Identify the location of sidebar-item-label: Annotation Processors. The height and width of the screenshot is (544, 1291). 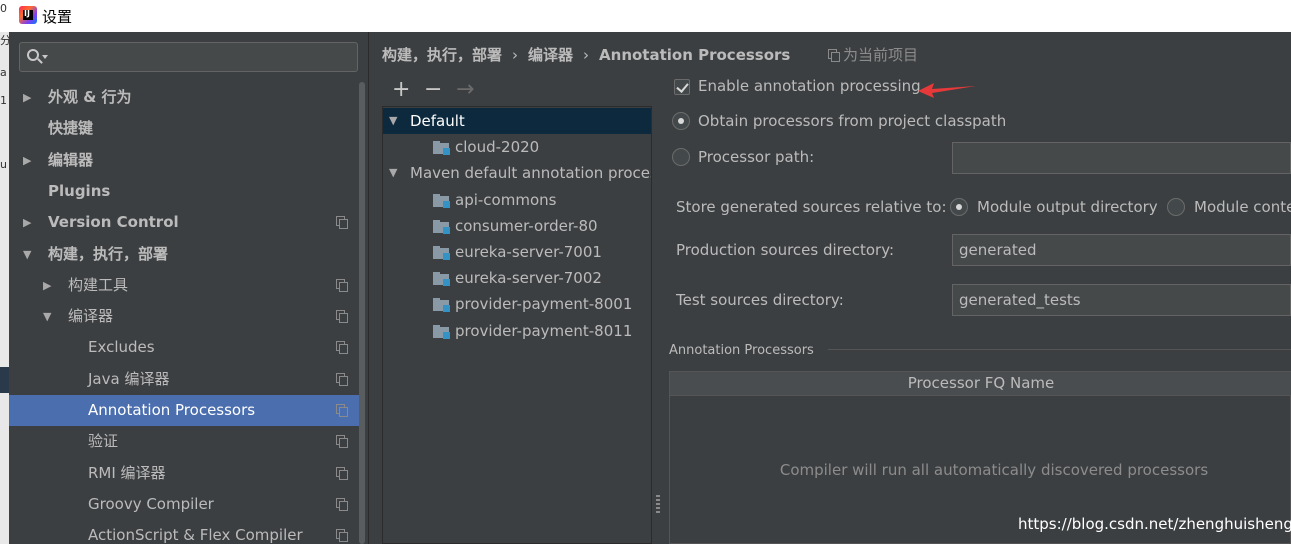
(172, 410).